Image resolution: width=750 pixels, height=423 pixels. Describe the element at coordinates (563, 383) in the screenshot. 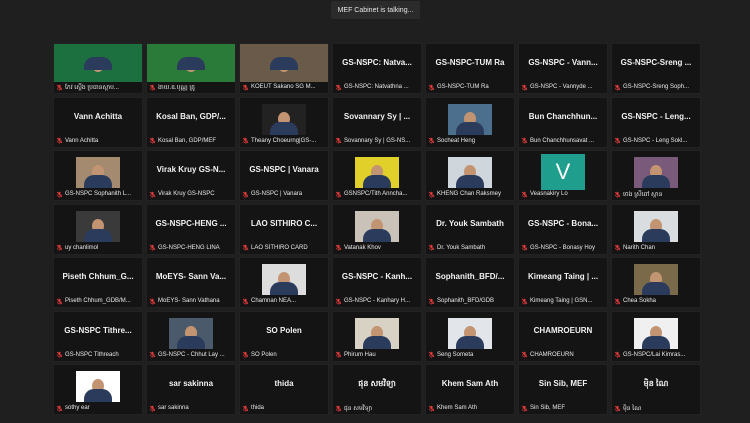

I see `participant-display-name: Sin Sib, MEF` at that location.